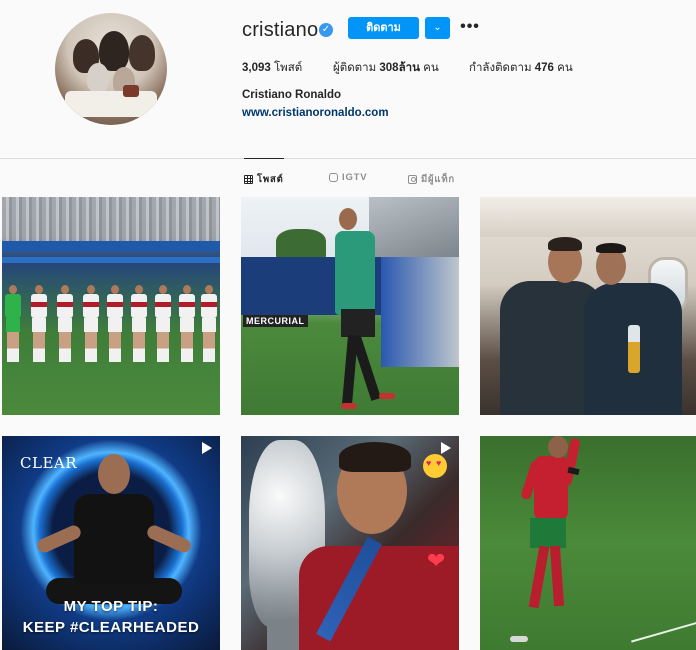  Describe the element at coordinates (256, 68) in the screenshot. I see `posts-count: 3,093` at that location.